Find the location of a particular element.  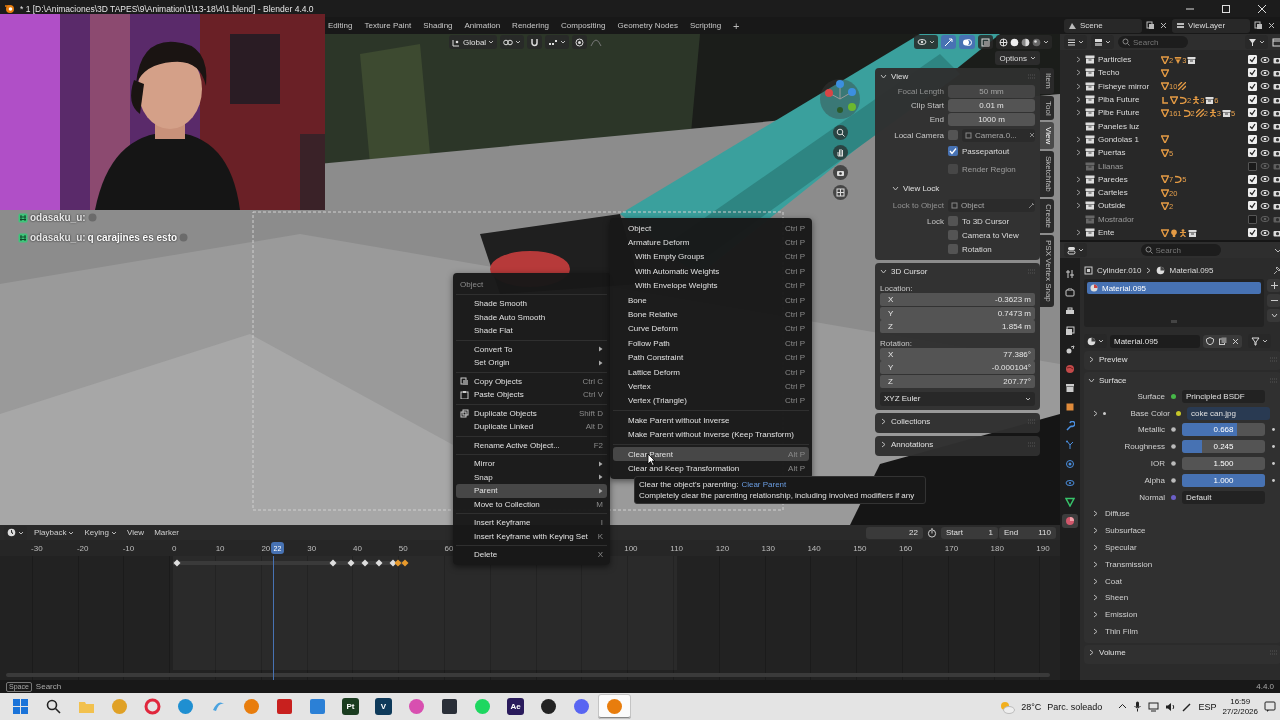

collection-name: Mostrador is located at coordinates (1128, 219).